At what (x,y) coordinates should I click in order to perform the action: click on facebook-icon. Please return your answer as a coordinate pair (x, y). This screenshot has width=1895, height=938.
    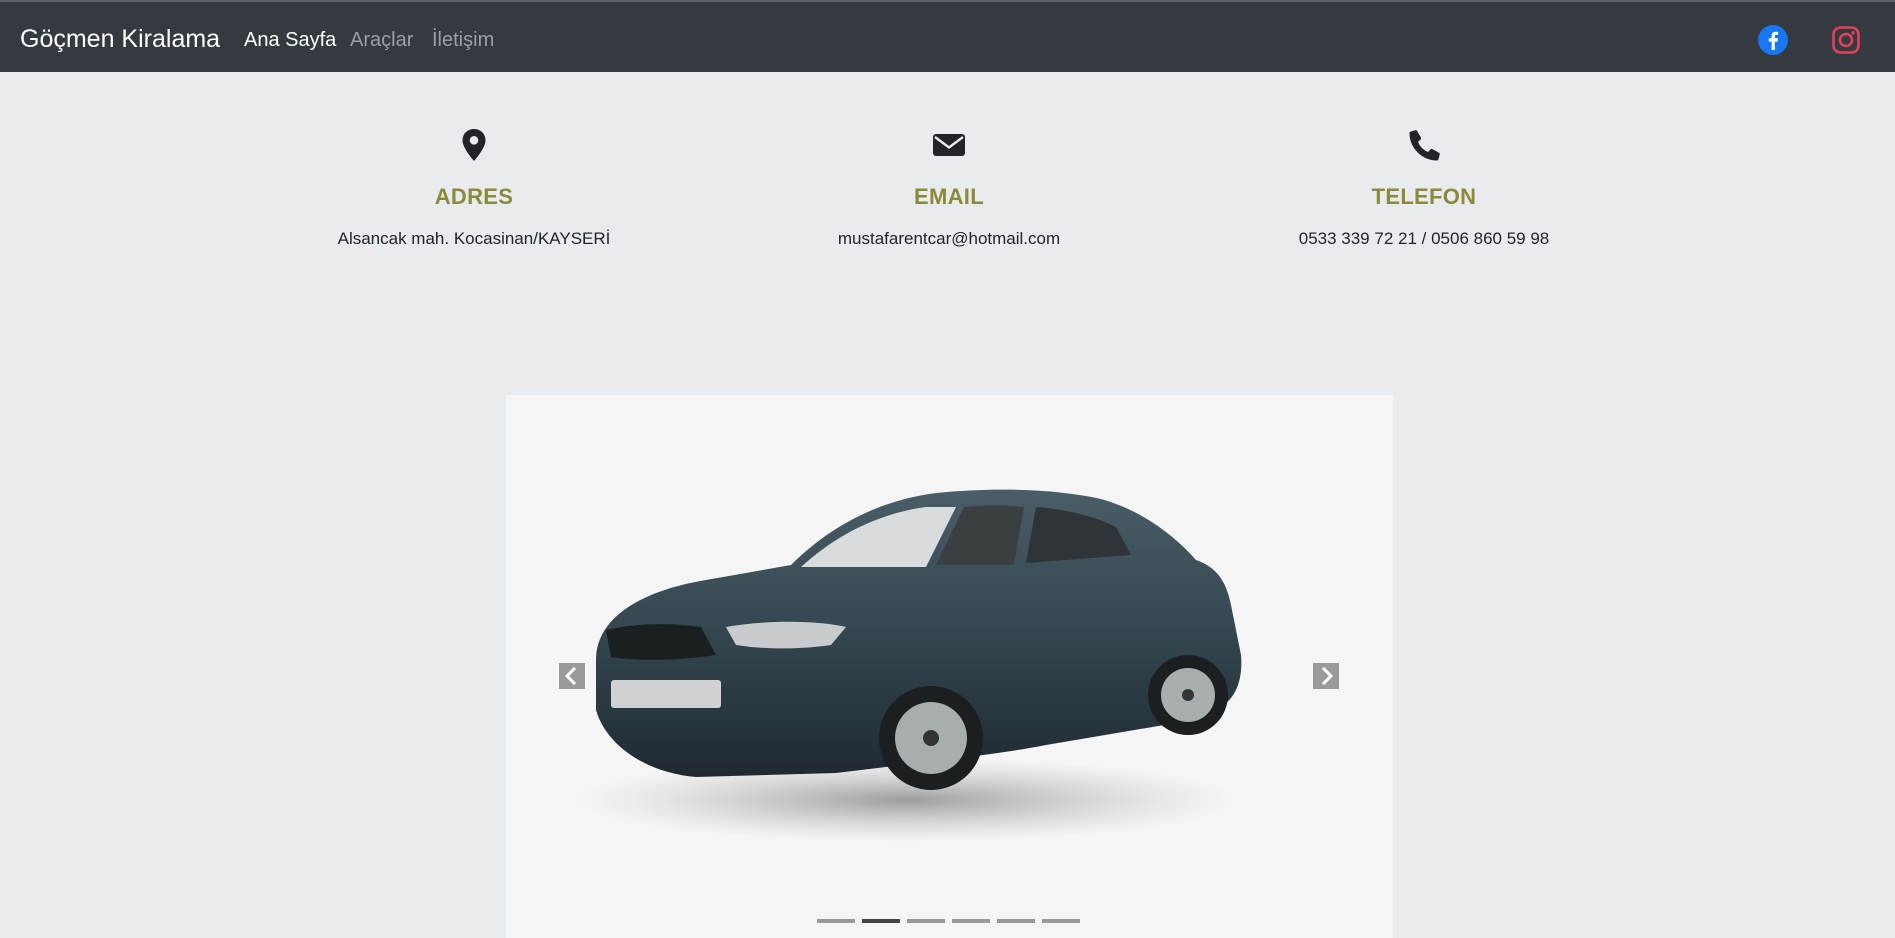
    Looking at the image, I should click on (1773, 40).